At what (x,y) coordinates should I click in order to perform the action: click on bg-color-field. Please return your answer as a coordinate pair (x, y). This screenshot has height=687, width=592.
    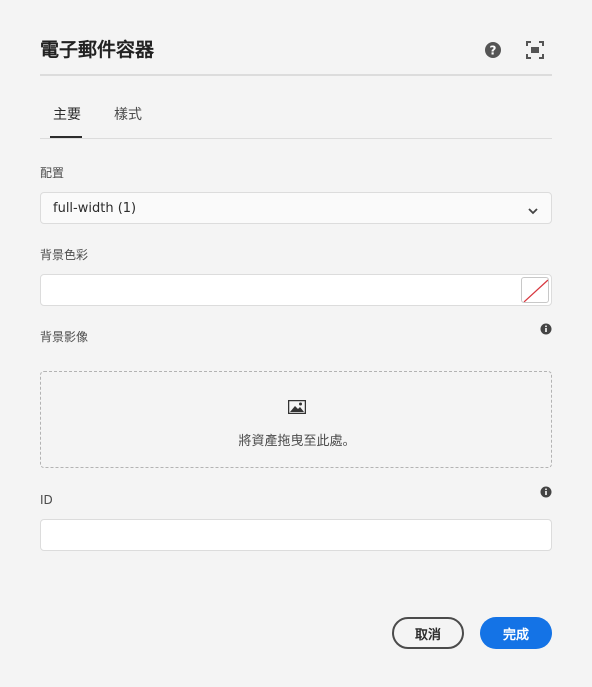
    Looking at the image, I should click on (296, 290).